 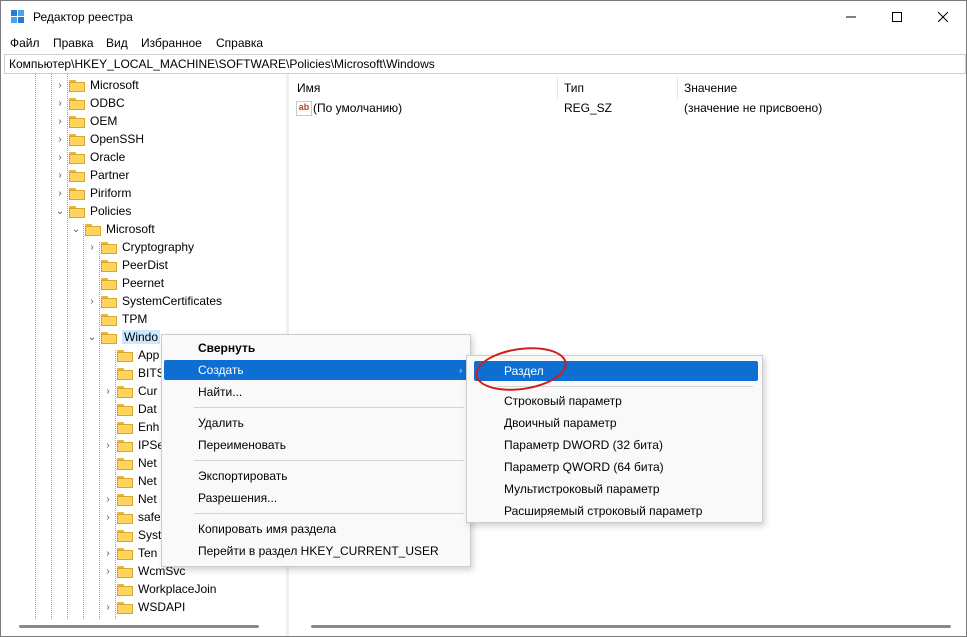 What do you see at coordinates (574, 88) in the screenshot?
I see `column-header-type: Тип` at bounding box center [574, 88].